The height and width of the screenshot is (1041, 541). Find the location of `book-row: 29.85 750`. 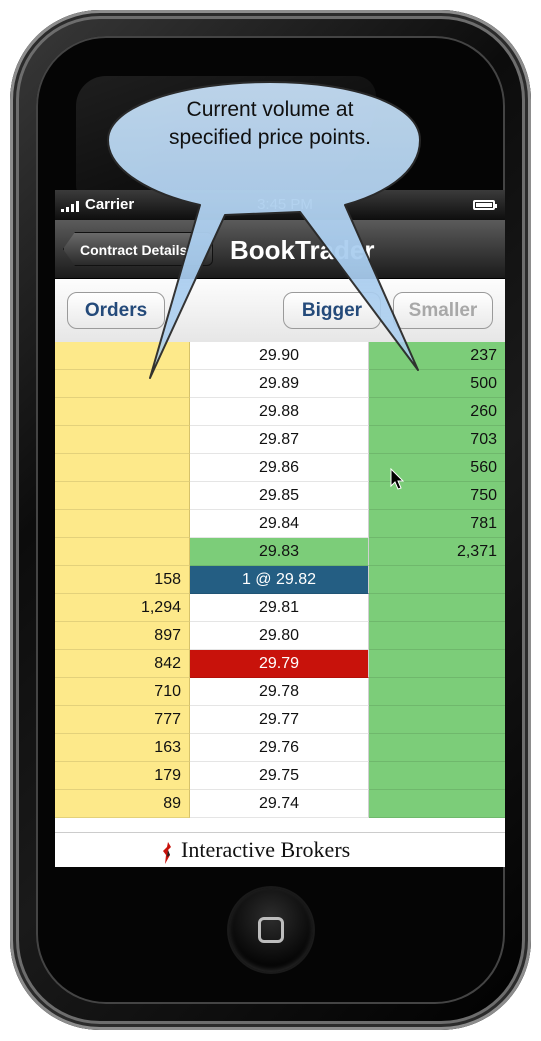

book-row: 29.85 750 is located at coordinates (280, 496).